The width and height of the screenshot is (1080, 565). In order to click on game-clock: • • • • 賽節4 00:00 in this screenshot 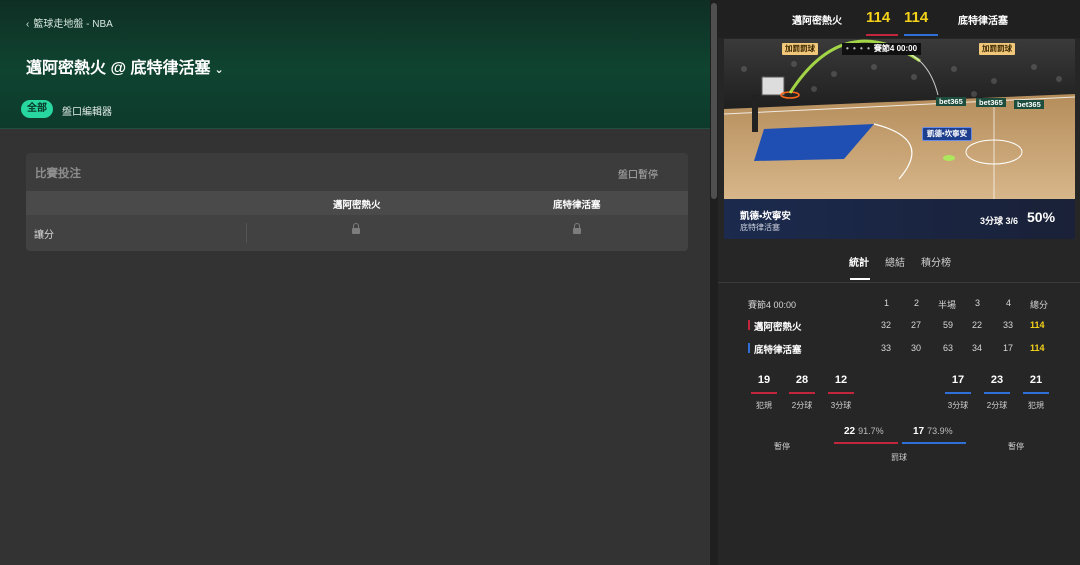, I will do `click(882, 49)`.